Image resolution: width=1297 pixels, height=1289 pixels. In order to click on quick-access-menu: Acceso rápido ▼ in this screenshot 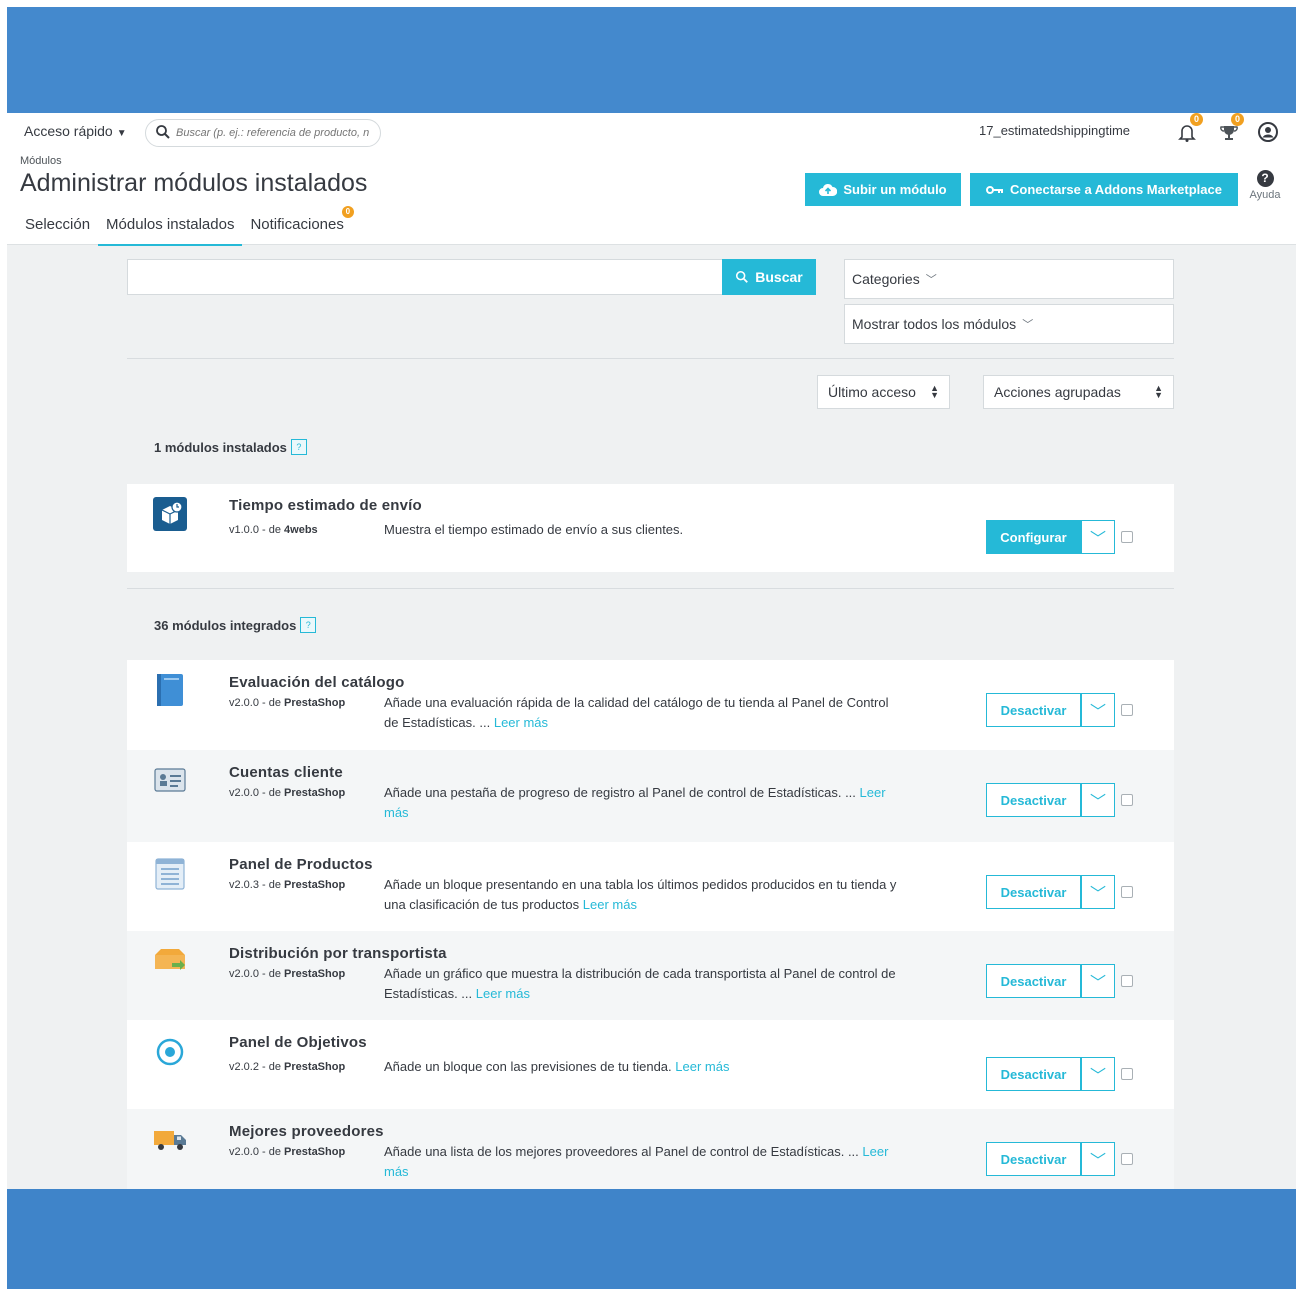, I will do `click(75, 131)`.